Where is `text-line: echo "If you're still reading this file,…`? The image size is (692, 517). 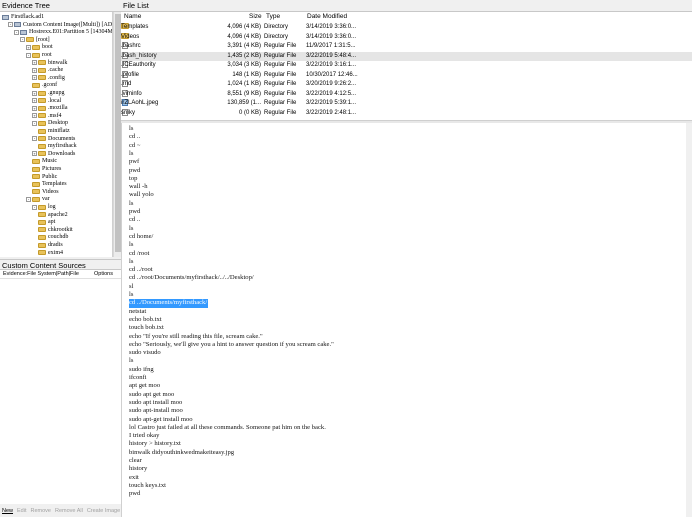
text-line: echo "If you're still reading this file,… is located at coordinates (196, 337).